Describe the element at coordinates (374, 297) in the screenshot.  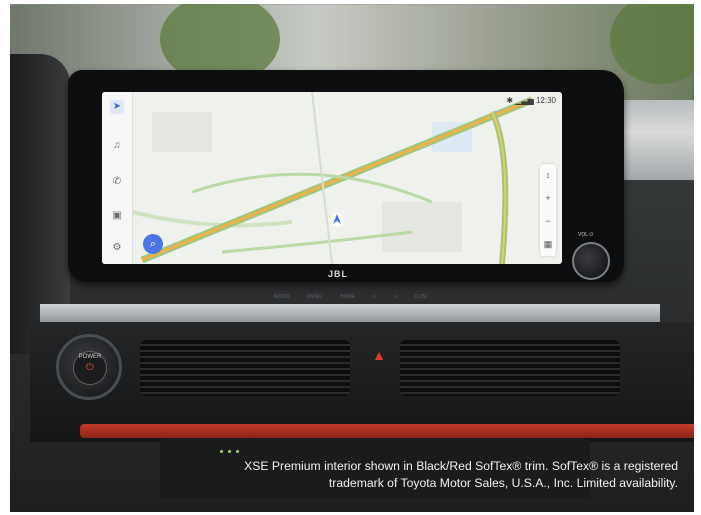
I see `hardkey-prev: <` at that location.